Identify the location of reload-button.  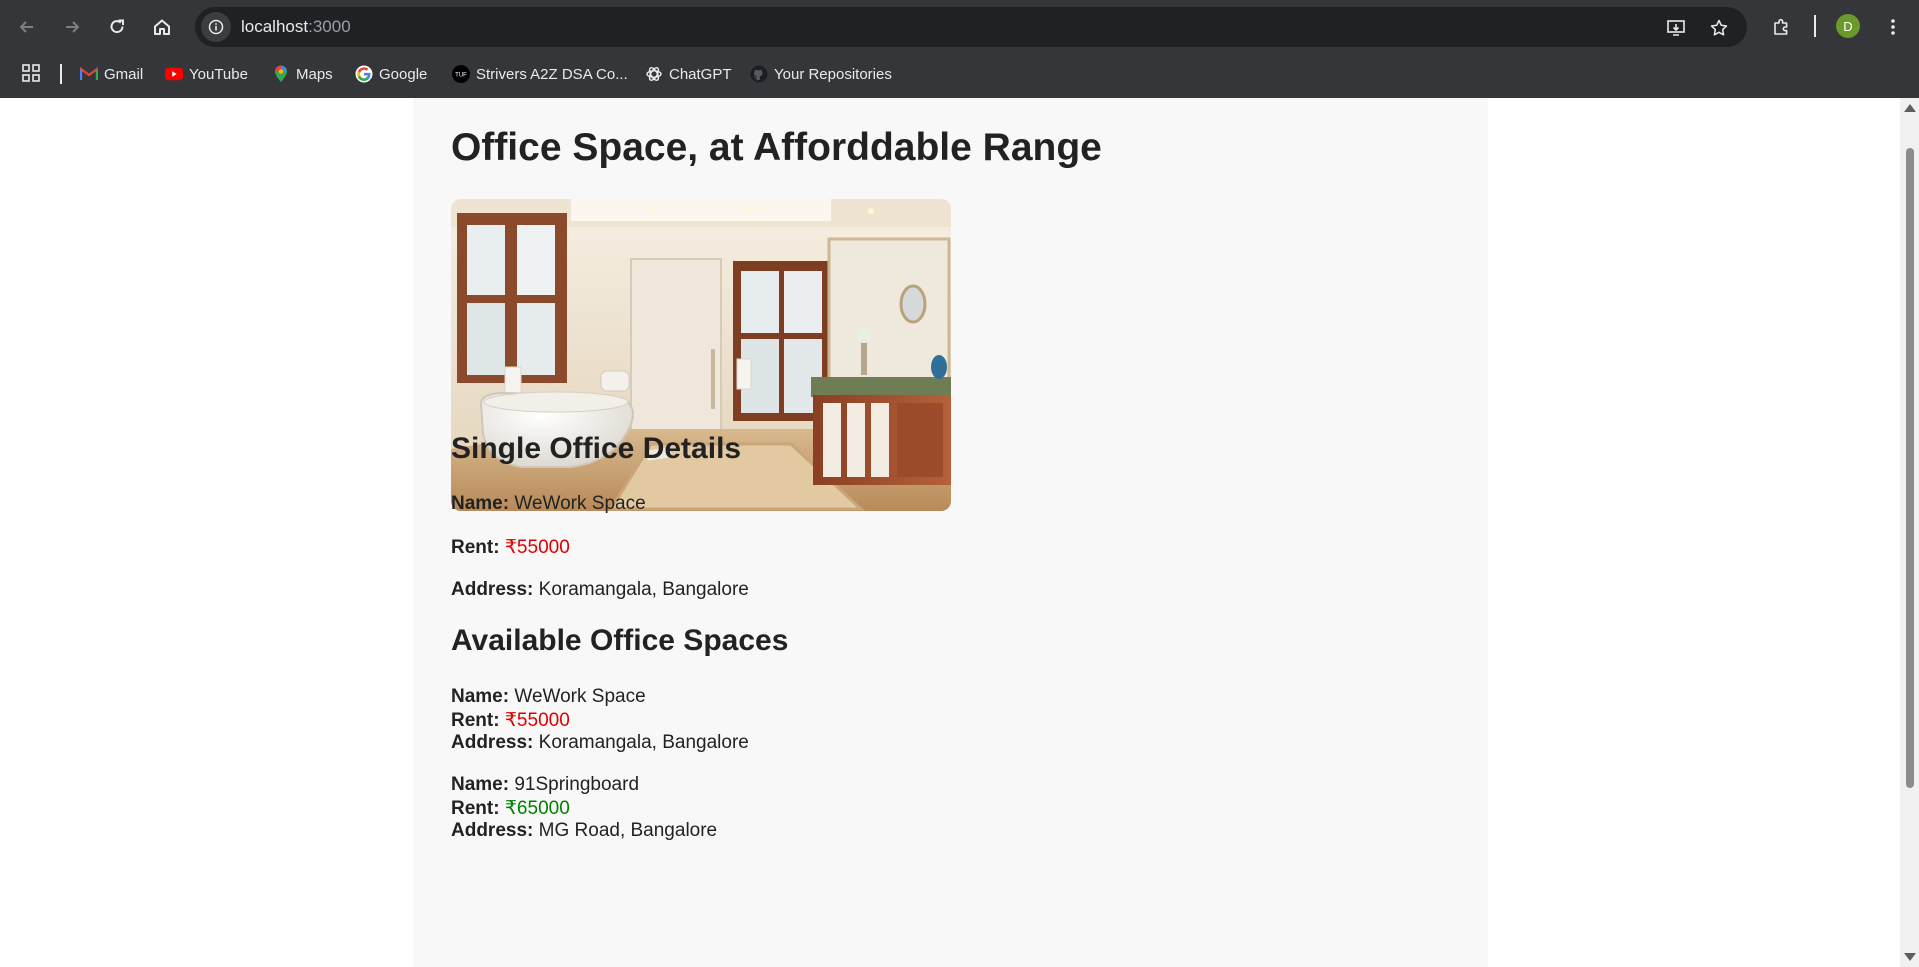
(117, 27).